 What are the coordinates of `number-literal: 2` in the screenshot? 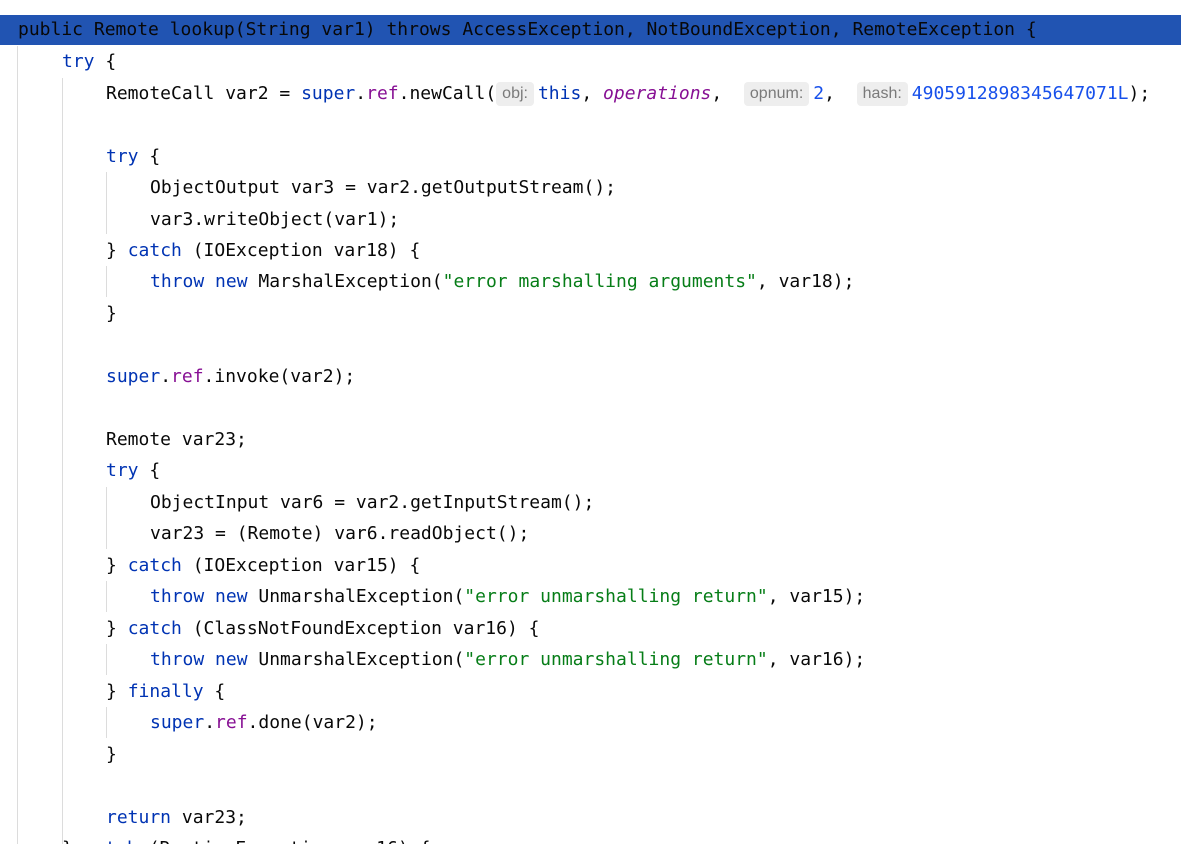 It's located at (819, 93).